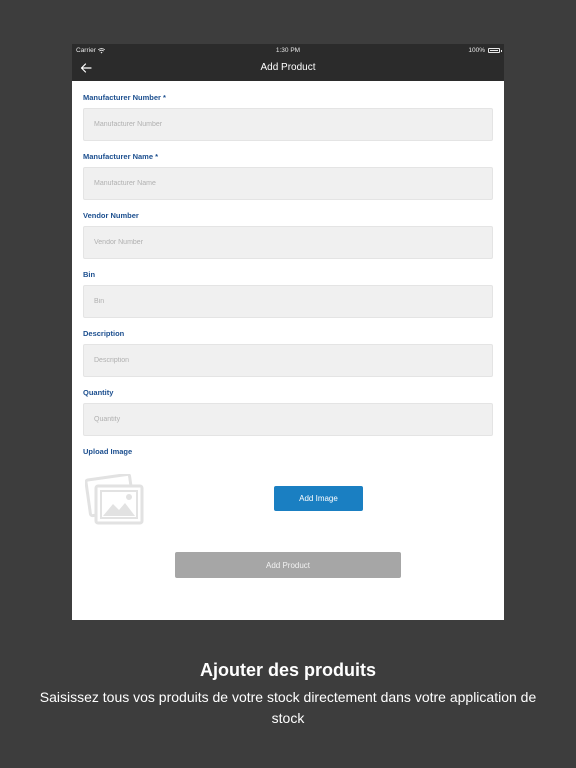  What do you see at coordinates (288, 419) in the screenshot?
I see `quantity-input` at bounding box center [288, 419].